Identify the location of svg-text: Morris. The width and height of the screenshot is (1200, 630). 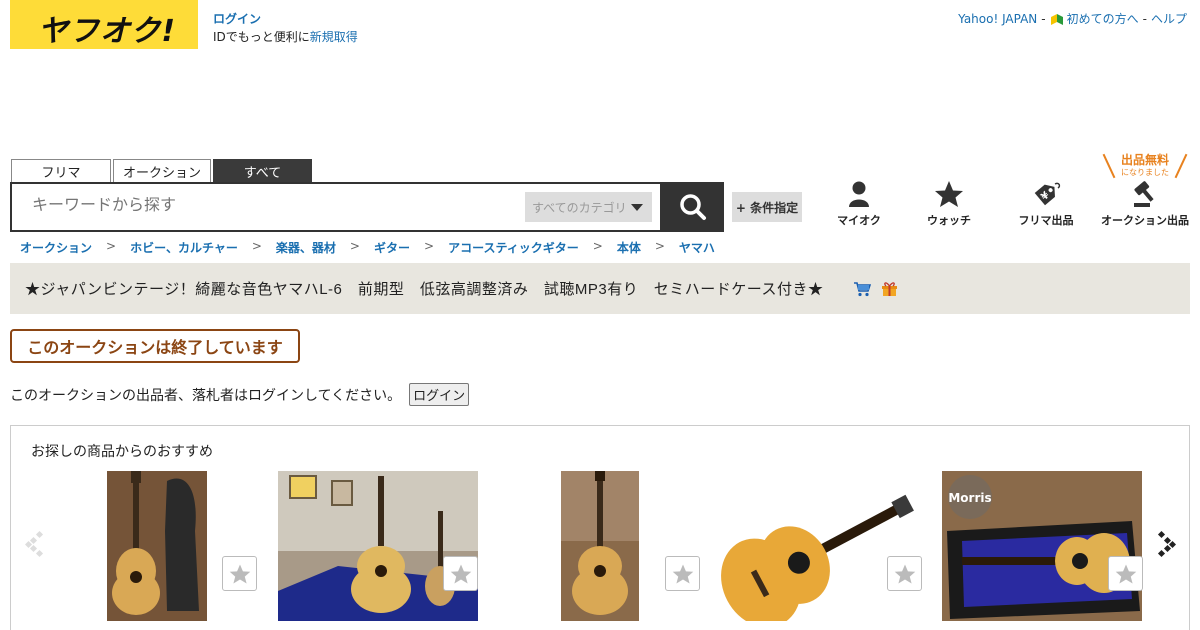
(969, 498).